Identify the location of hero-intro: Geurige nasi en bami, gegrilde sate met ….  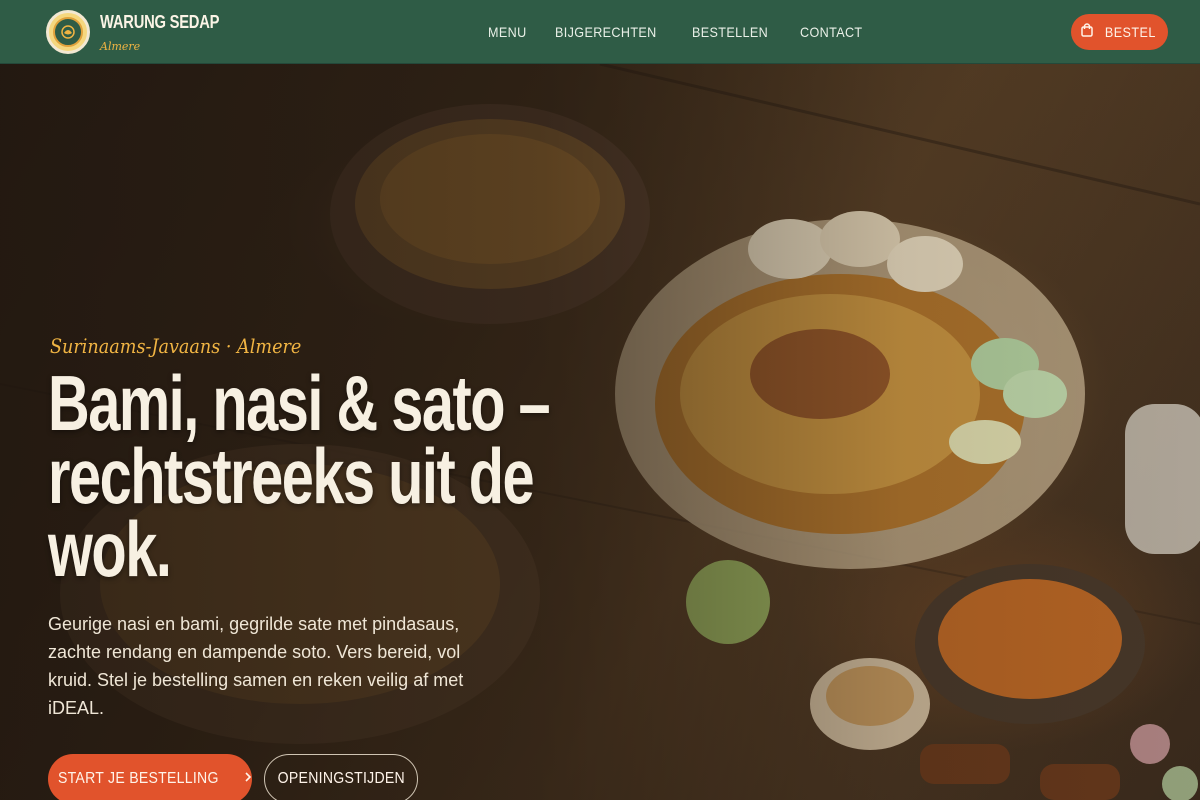
(256, 666).